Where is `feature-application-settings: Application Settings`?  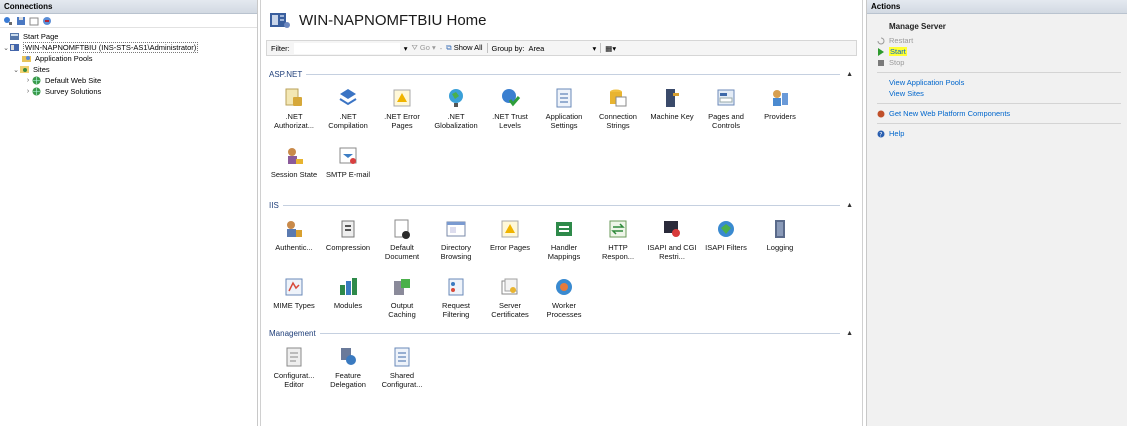
feature-application-settings: Application Settings is located at coordinates (564, 108).